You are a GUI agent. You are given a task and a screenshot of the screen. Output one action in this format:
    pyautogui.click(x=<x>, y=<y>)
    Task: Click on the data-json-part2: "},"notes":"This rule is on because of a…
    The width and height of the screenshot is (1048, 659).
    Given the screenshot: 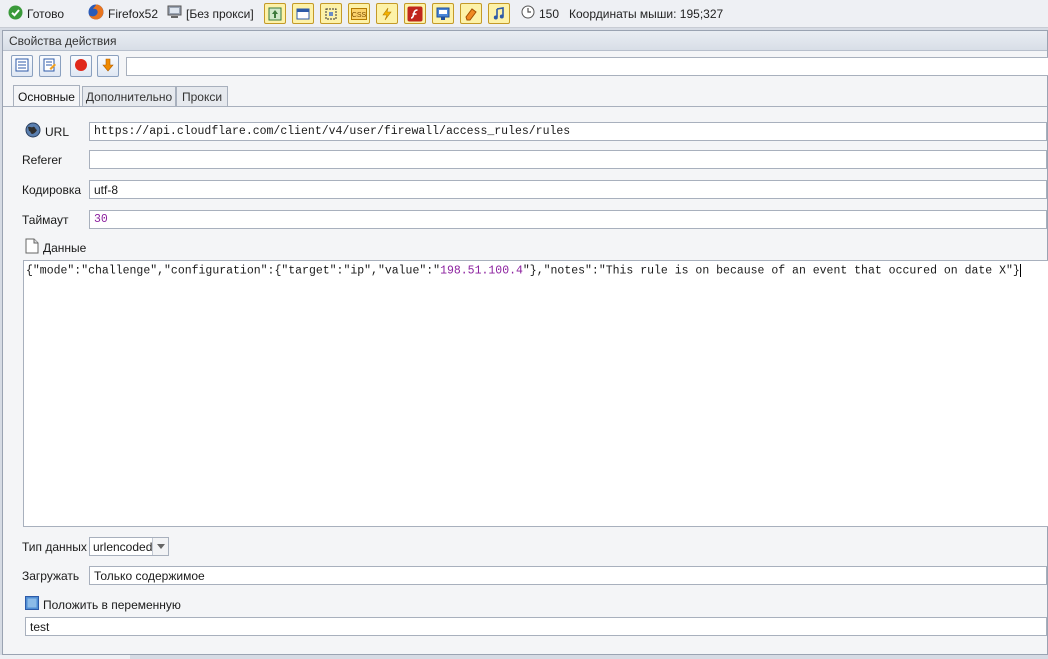 What is the action you would take?
    pyautogui.click(x=771, y=271)
    